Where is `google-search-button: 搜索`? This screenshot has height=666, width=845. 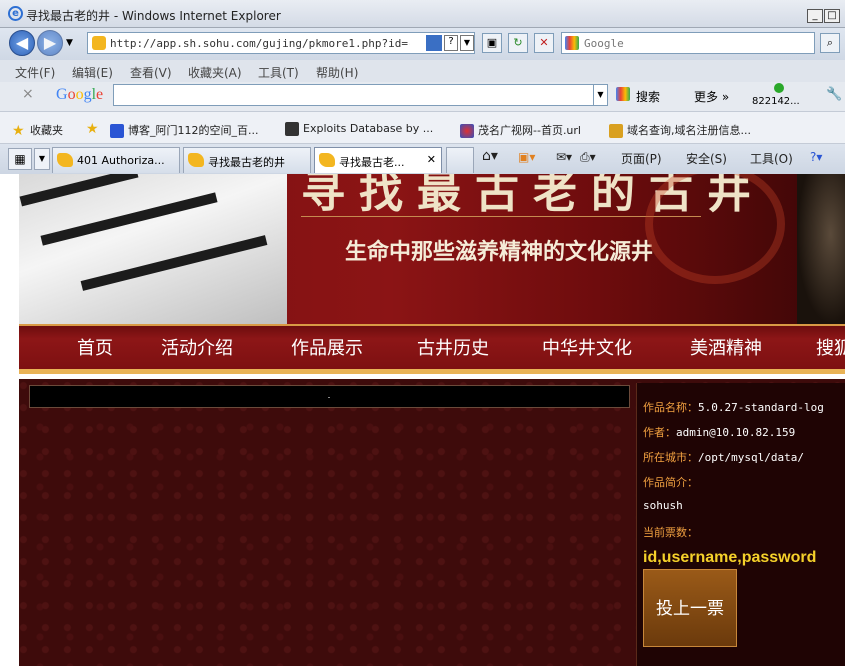
google-search-button: 搜索 is located at coordinates (648, 96).